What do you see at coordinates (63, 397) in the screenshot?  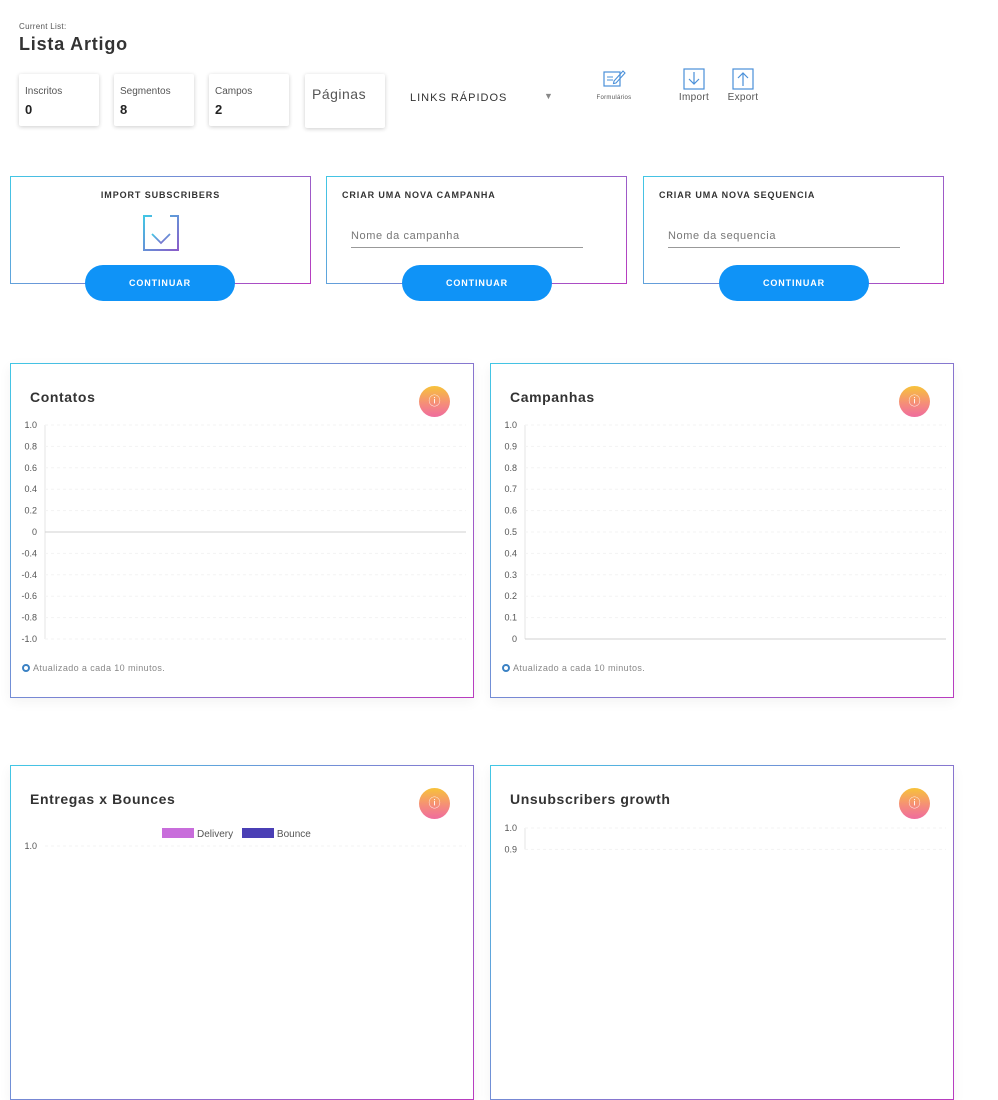 I see `contatos-title: Contatos` at bounding box center [63, 397].